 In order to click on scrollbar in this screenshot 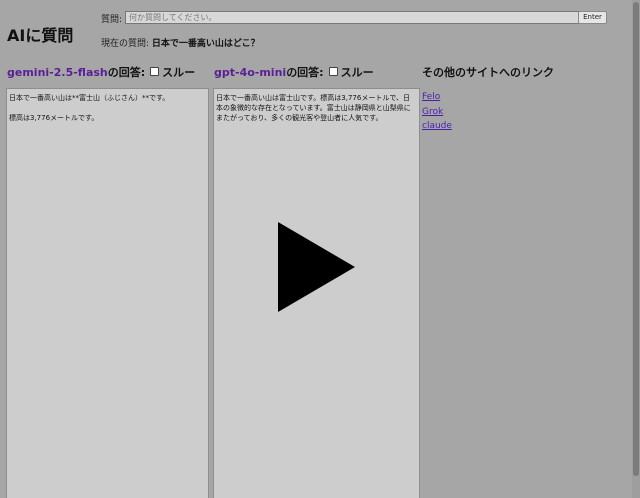, I will do `click(636, 249)`.